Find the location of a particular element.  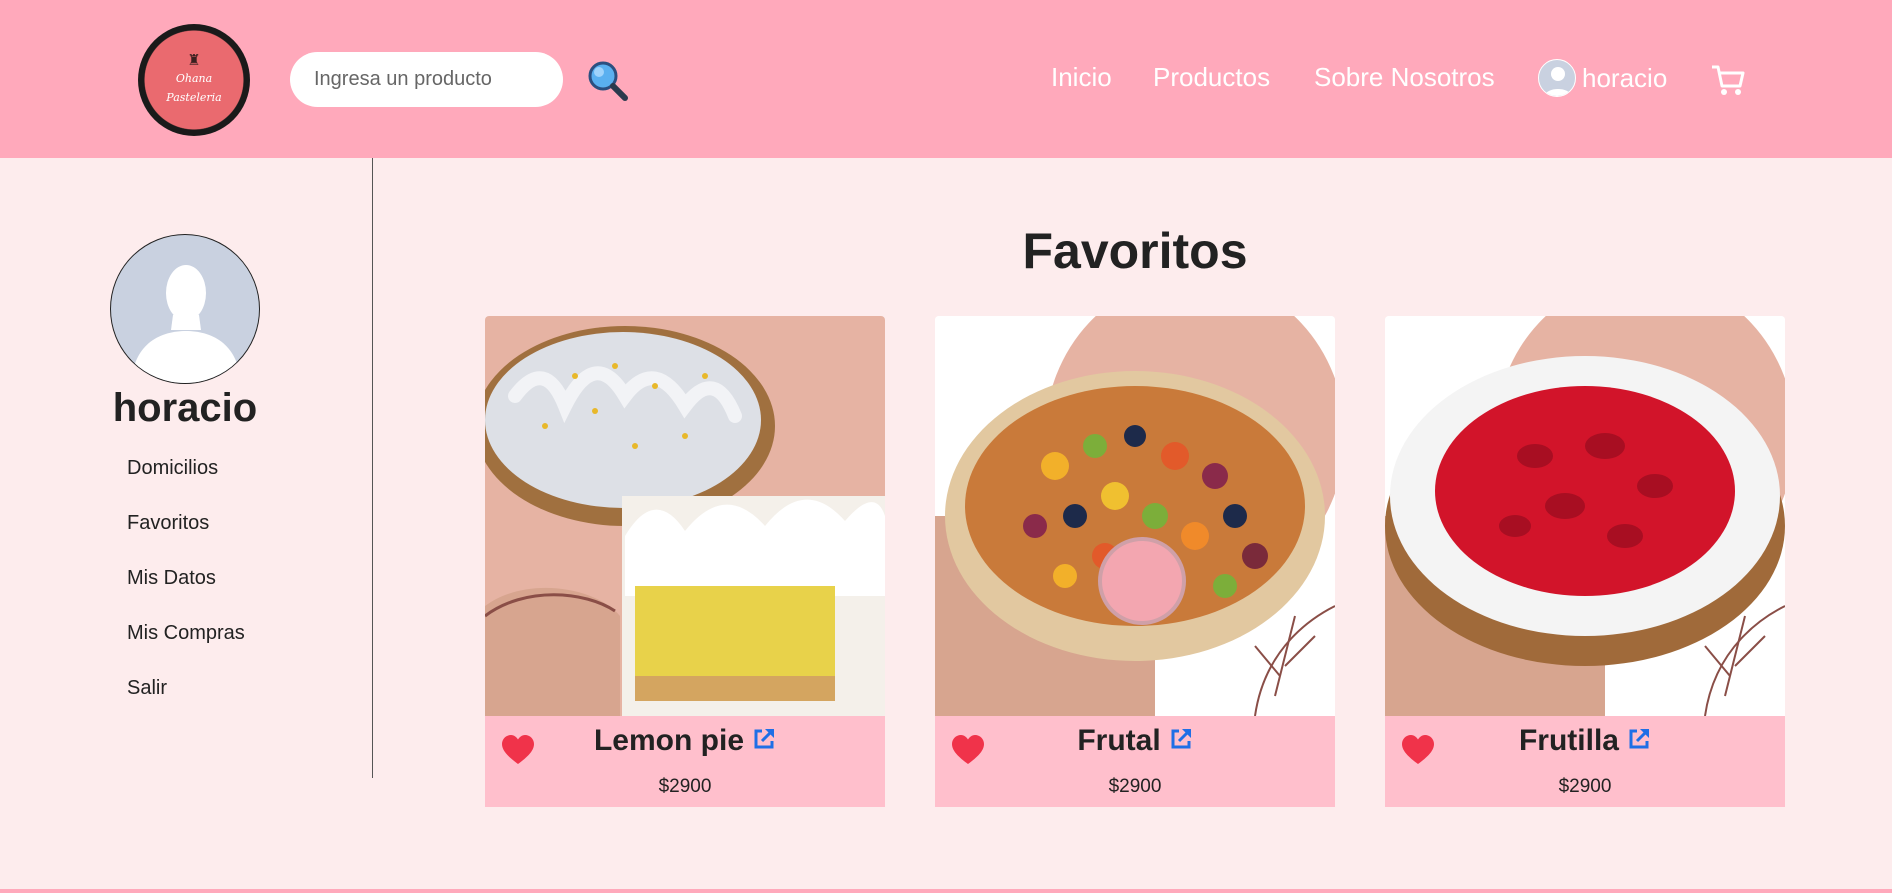

product-card: Lemon pie $2900 is located at coordinates (685, 561).